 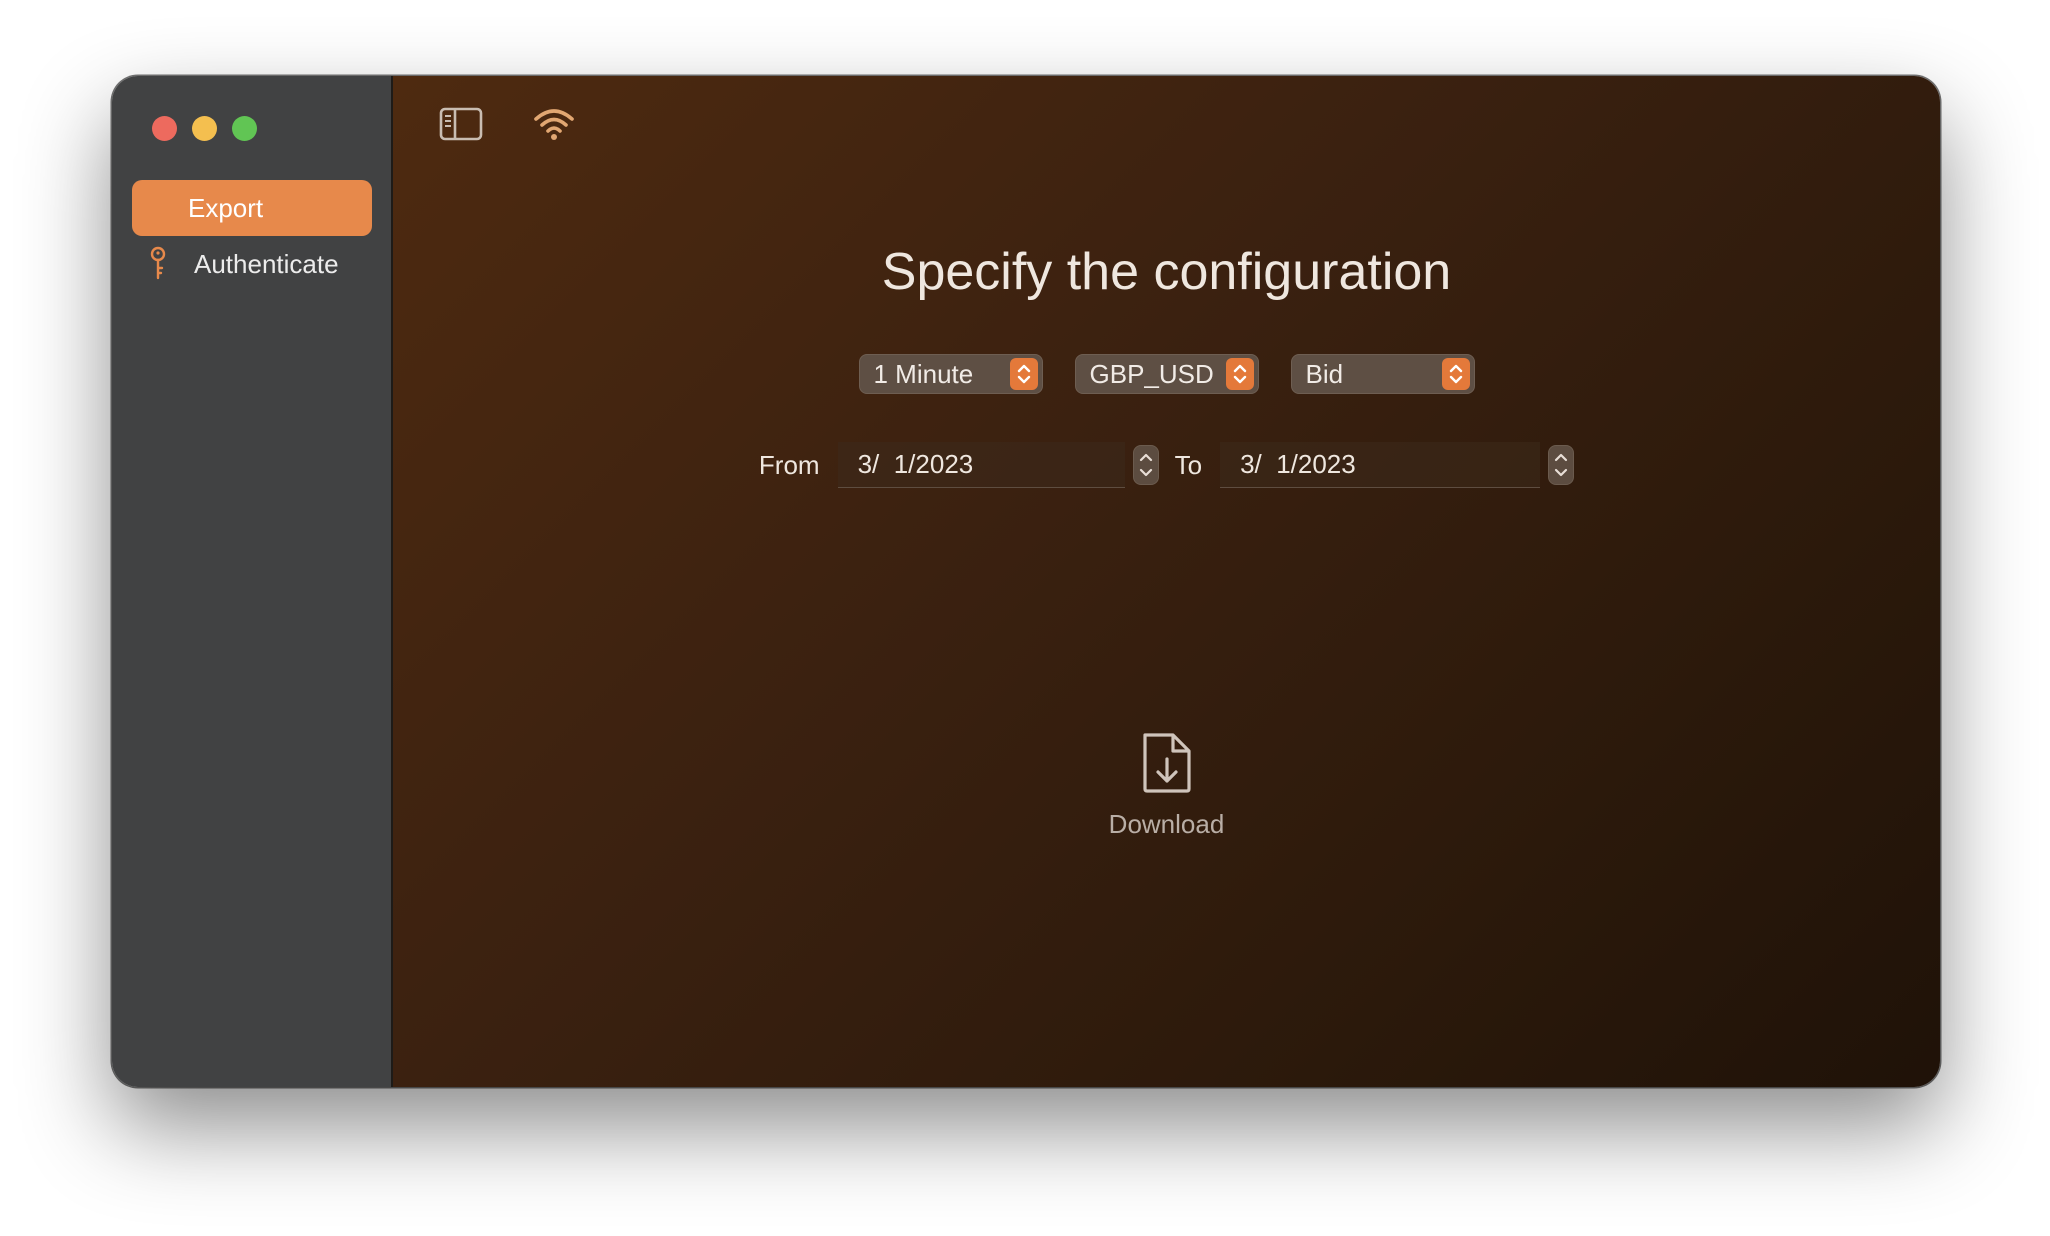 I want to click on instrument-value: GBP_USD, so click(x=1151, y=373).